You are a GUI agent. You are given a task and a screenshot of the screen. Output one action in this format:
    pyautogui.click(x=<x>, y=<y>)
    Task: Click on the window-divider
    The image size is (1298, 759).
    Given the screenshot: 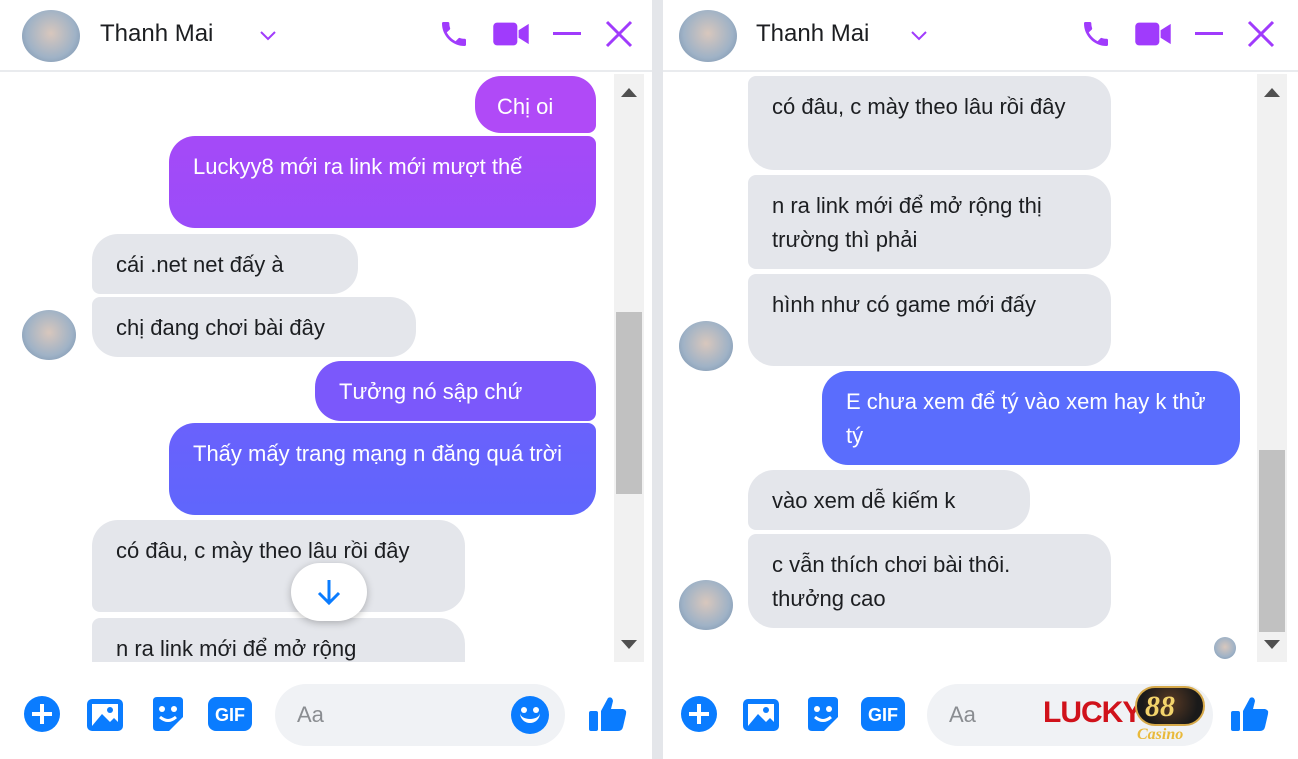 What is the action you would take?
    pyautogui.click(x=657, y=379)
    